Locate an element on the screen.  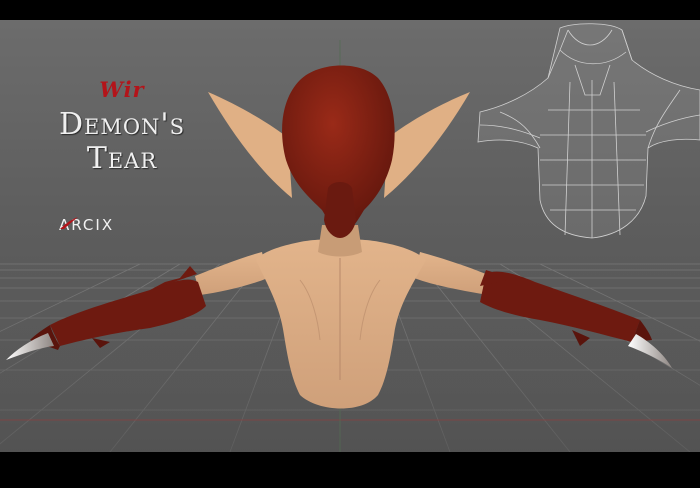
wireframe-model is located at coordinates (588, 131).